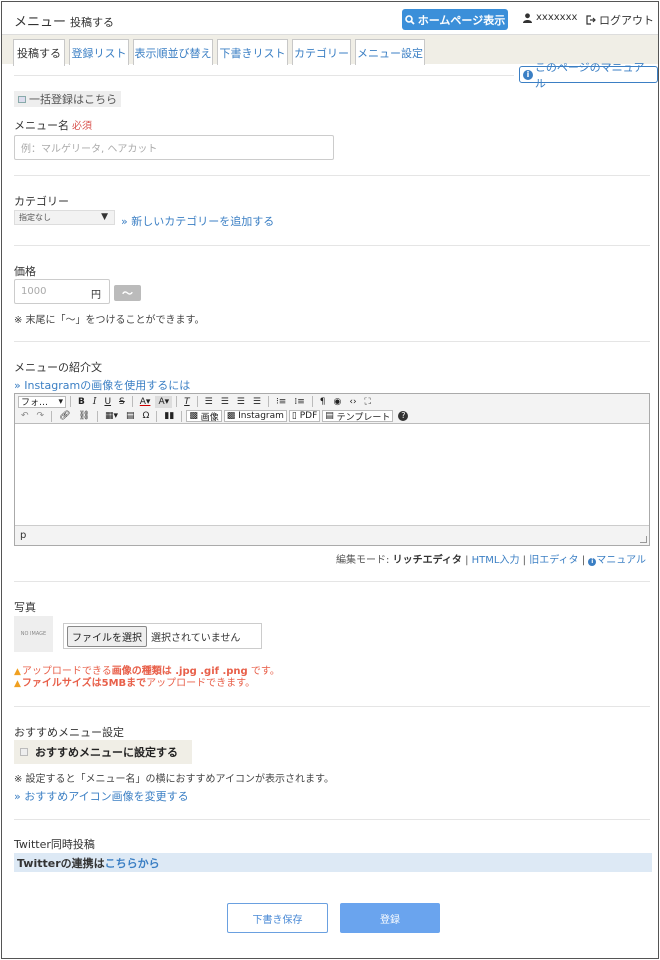 This screenshot has width=660, height=960. Describe the element at coordinates (84, 683) in the screenshot. I see `file-size-warning-a: ファイルサイズは5MBまで` at that location.